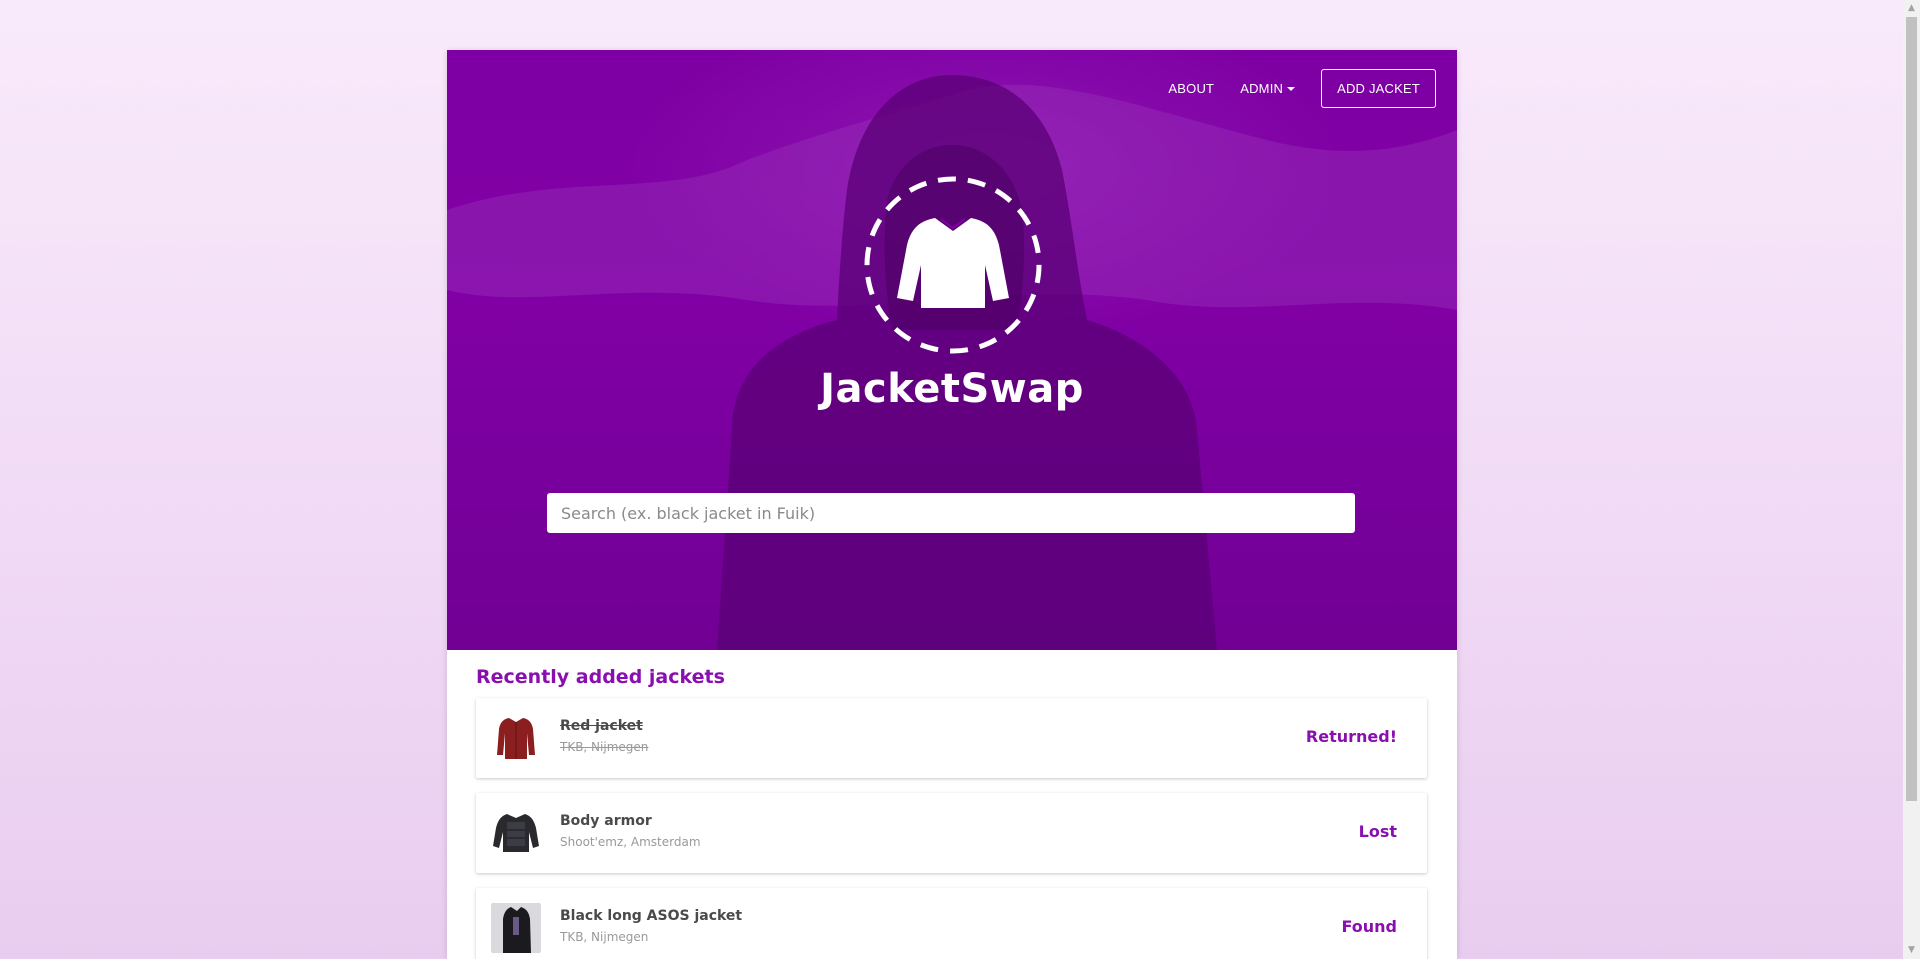 The height and width of the screenshot is (959, 1920). Describe the element at coordinates (1911, 950) in the screenshot. I see `scroll-down-arrow-icon: ▼` at that location.